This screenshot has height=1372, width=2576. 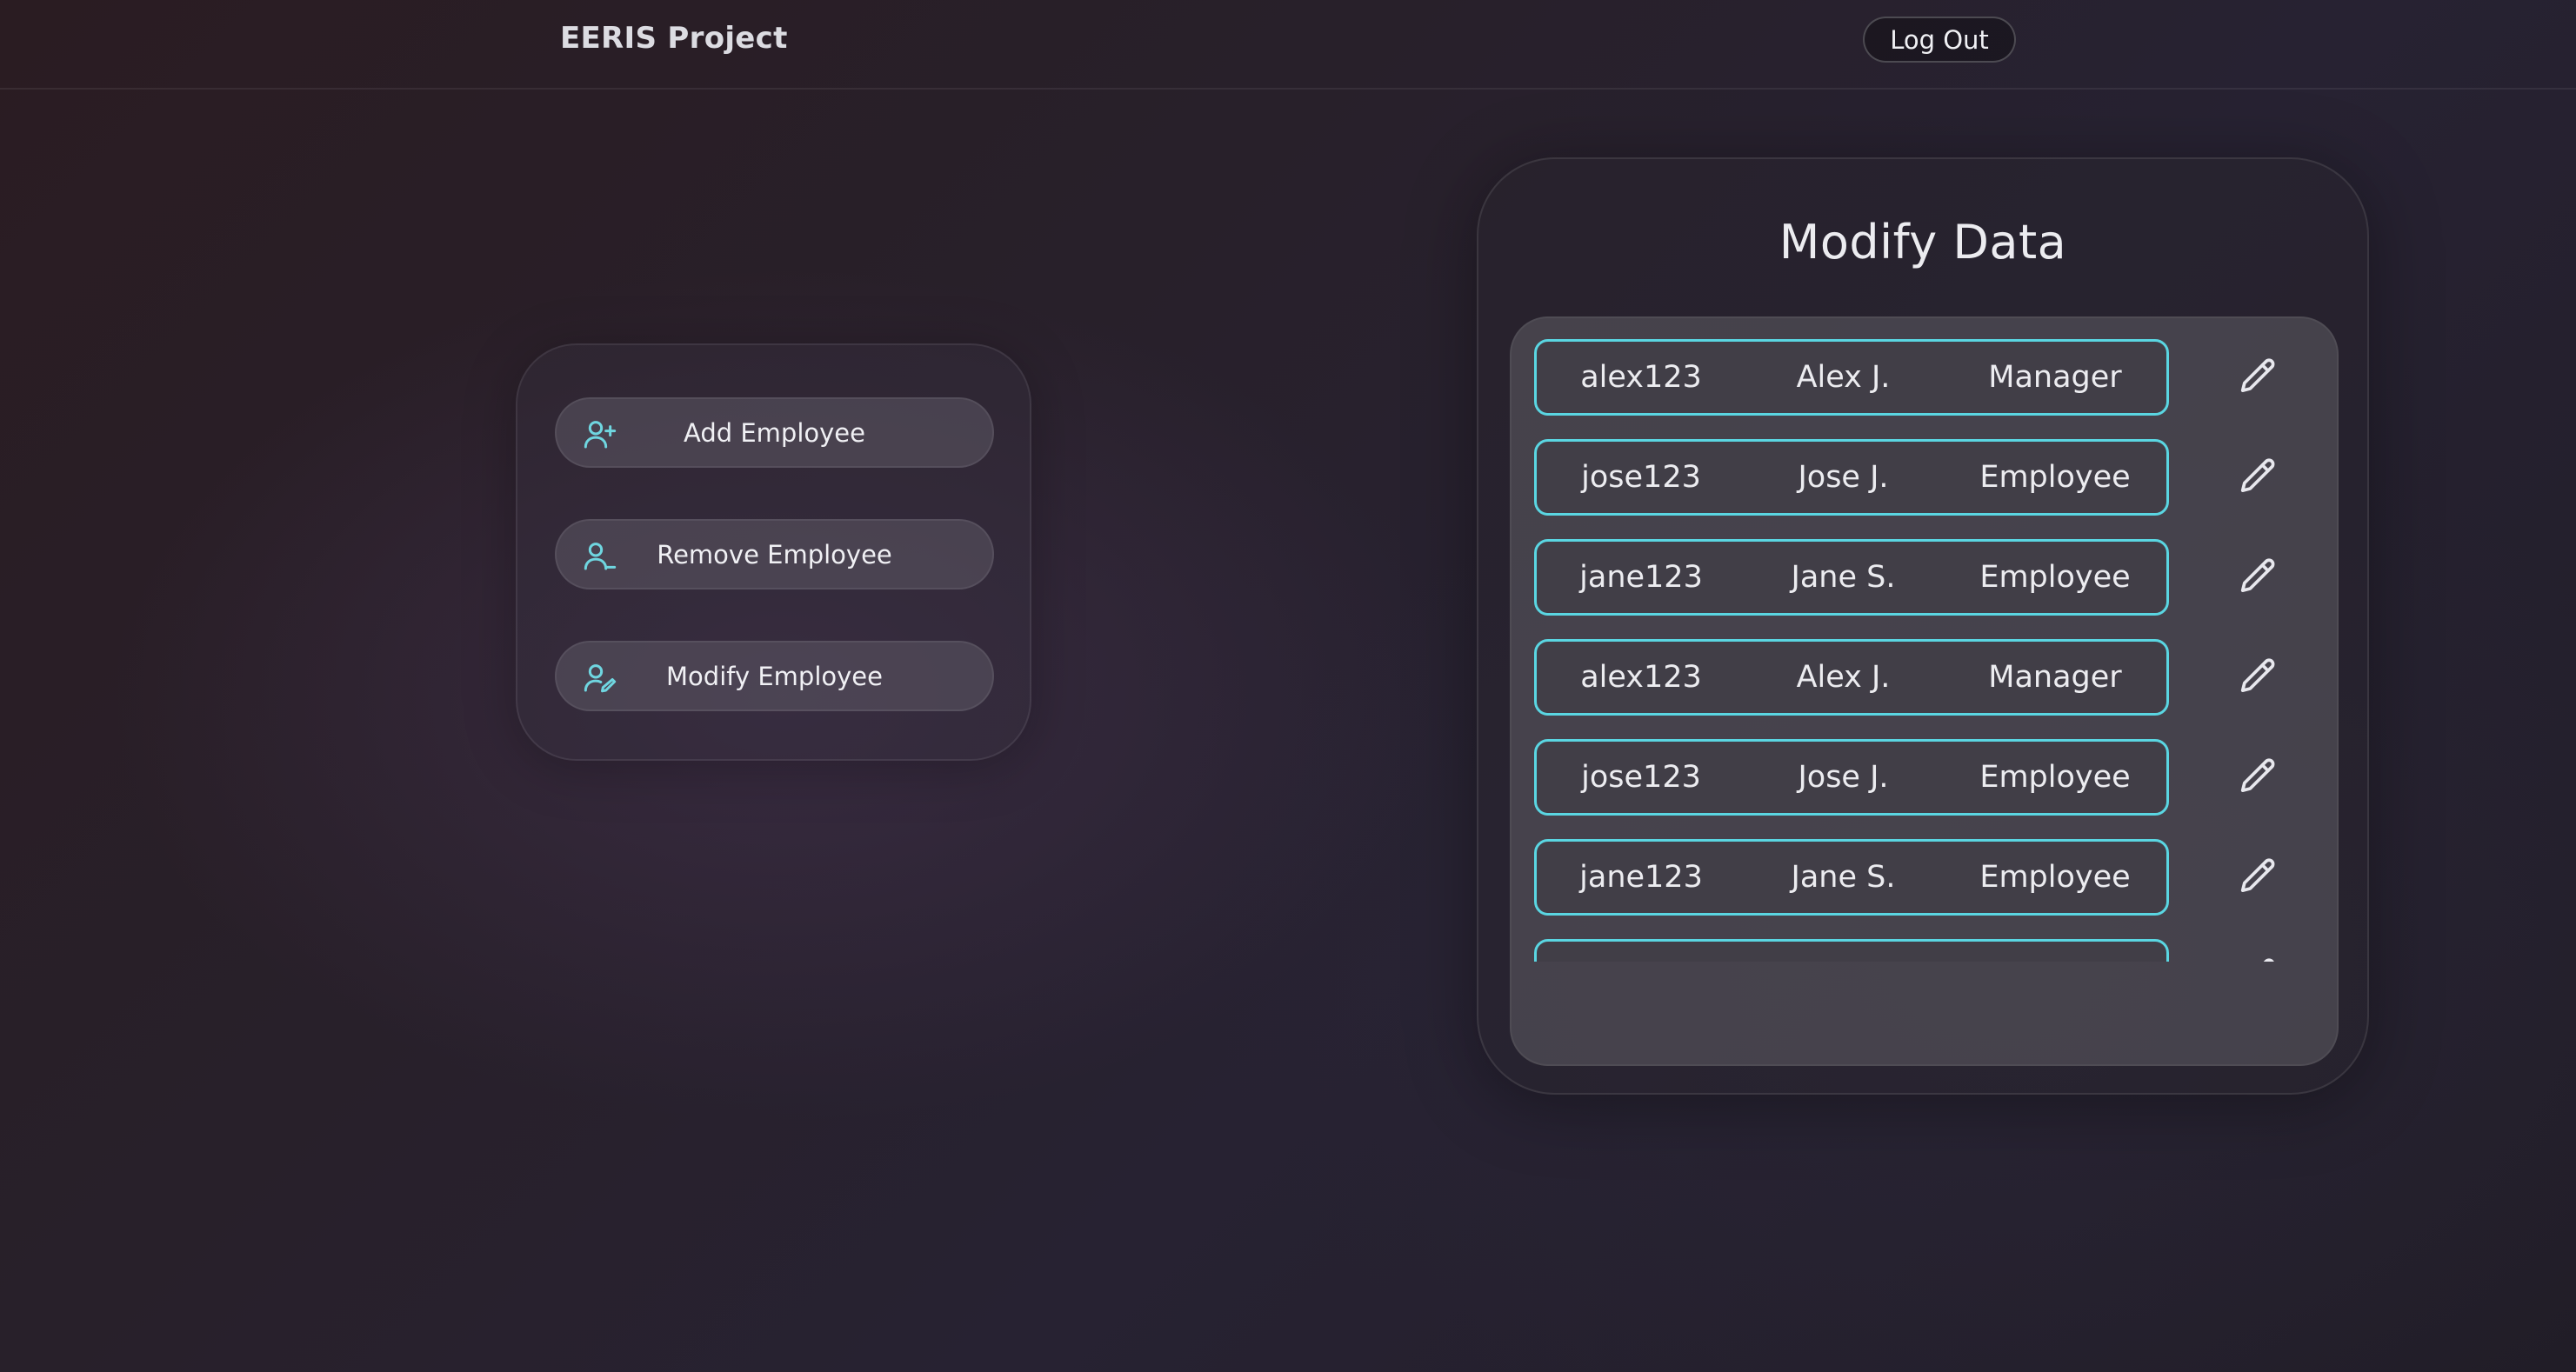 I want to click on employee-row, so click(x=1851, y=950).